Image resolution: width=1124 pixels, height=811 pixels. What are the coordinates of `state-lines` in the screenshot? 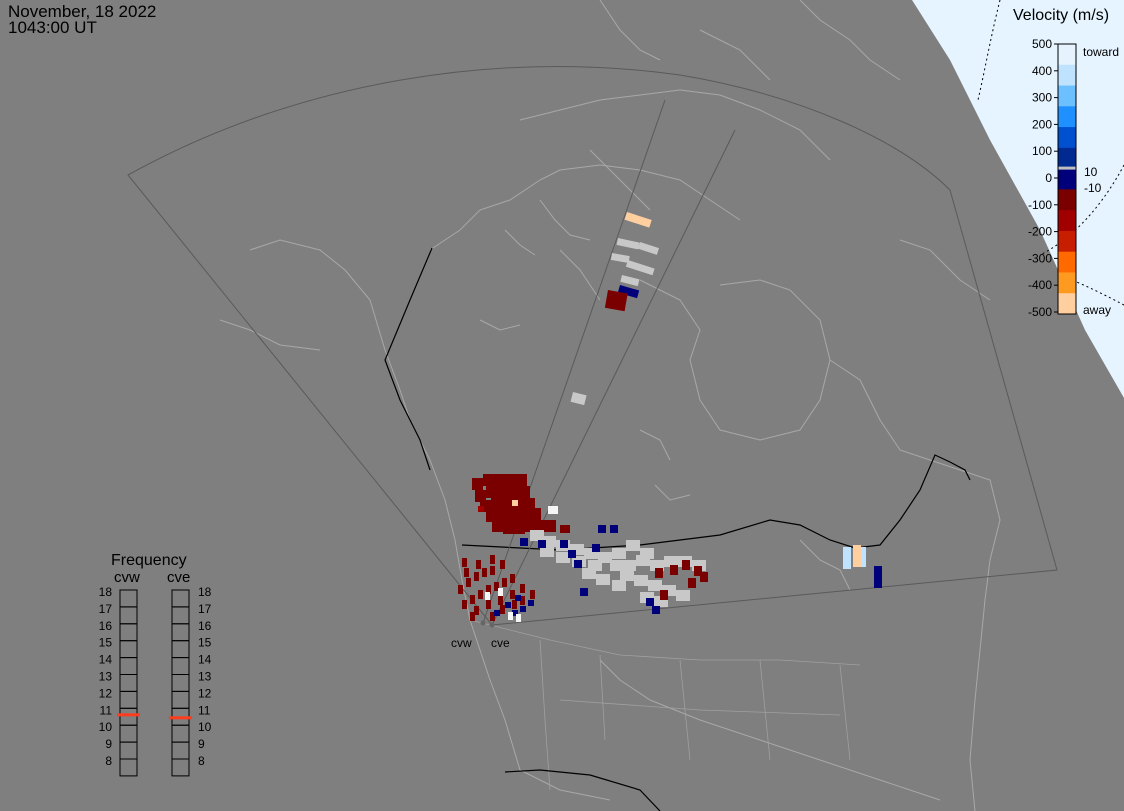 It's located at (665, 705).